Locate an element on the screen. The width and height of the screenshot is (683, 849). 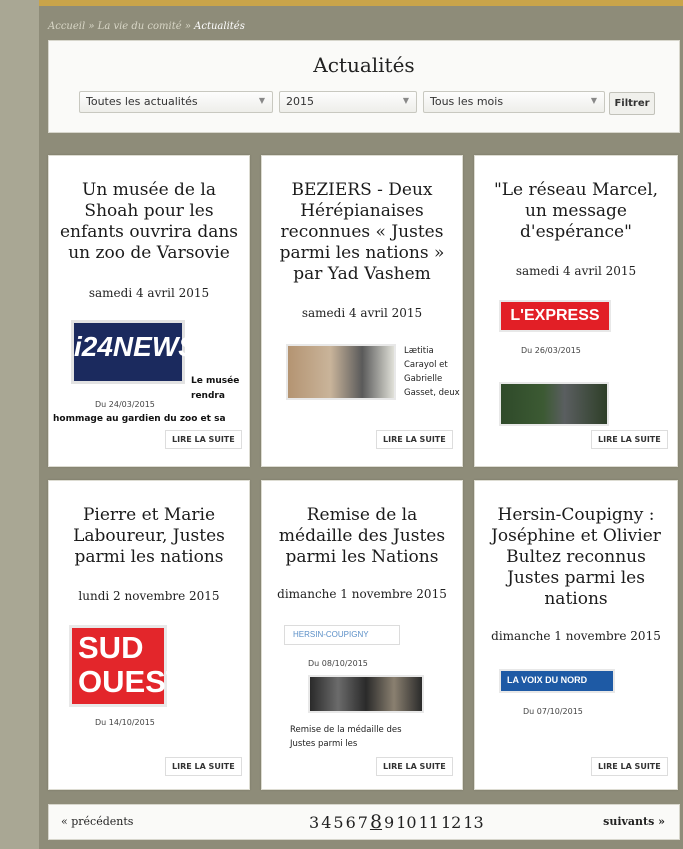
previous-link: « précédents is located at coordinates (97, 821).